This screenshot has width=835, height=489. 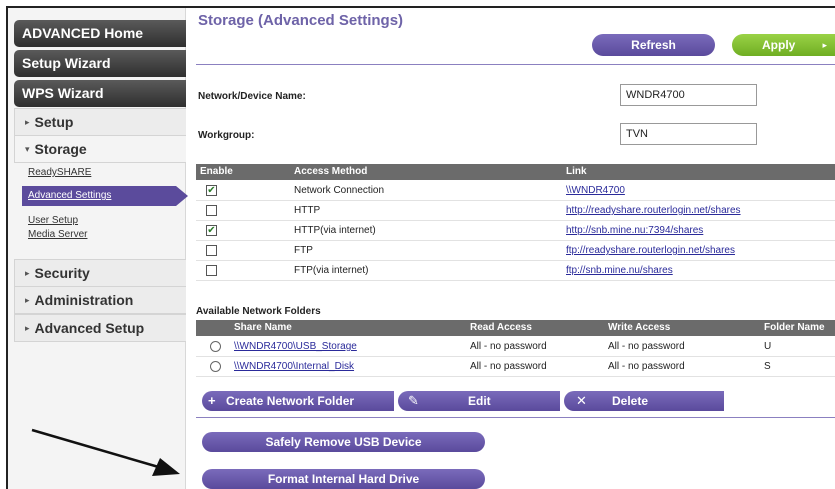 I want to click on edit-label: Edit, so click(x=479, y=401).